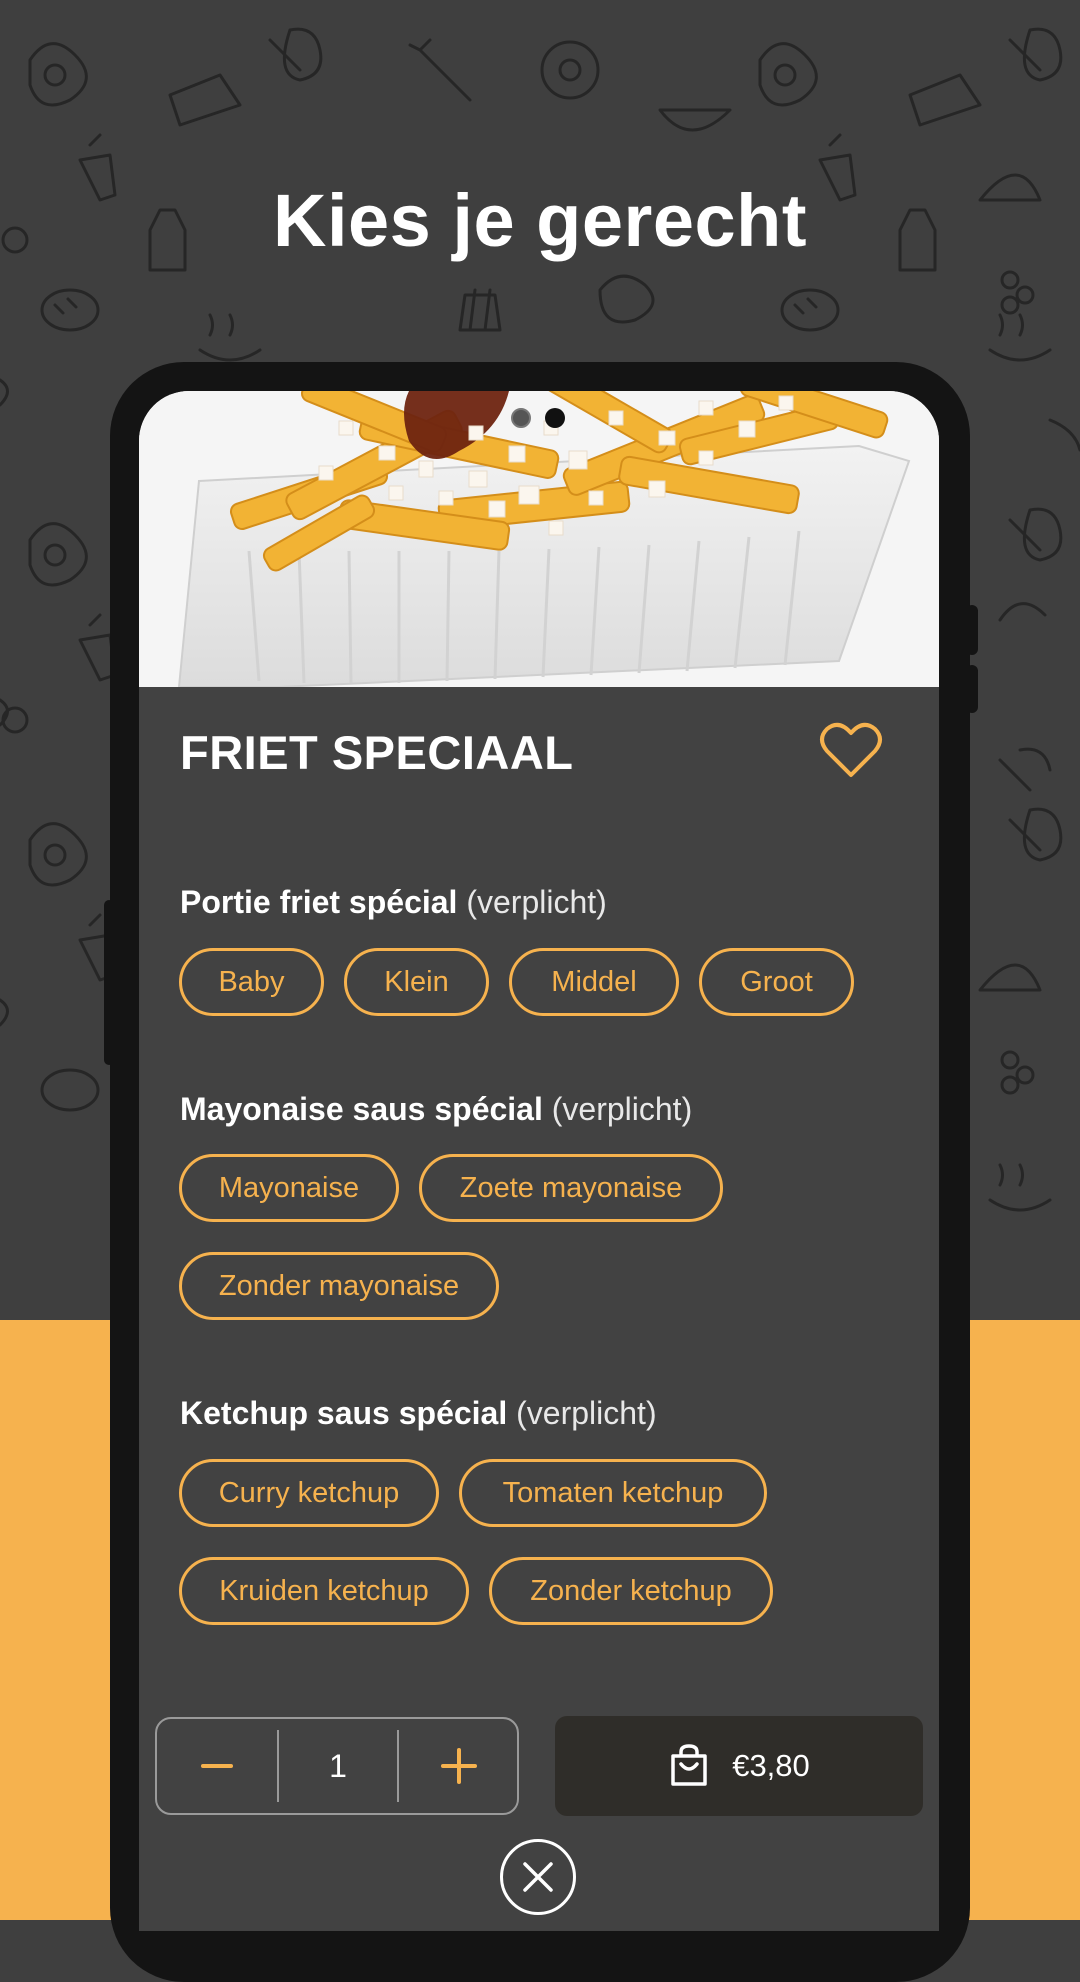 The width and height of the screenshot is (1080, 1982). I want to click on quantity-stepper: 1, so click(337, 1766).